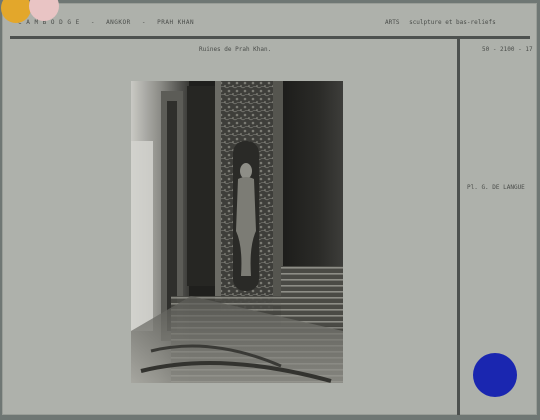  What do you see at coordinates (496, 187) in the screenshot?
I see `photo-credit: Pl. G. DE LANGUE` at bounding box center [496, 187].